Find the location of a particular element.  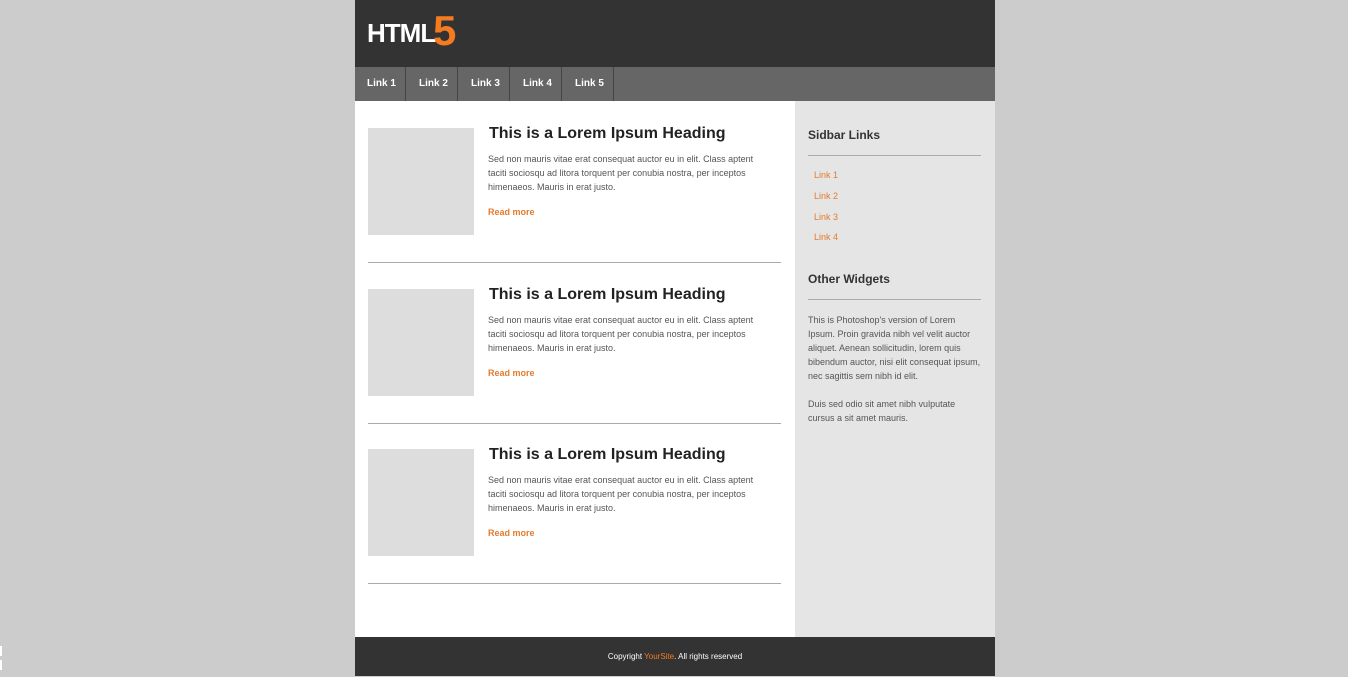

edge-marker is located at coordinates (1, 660).